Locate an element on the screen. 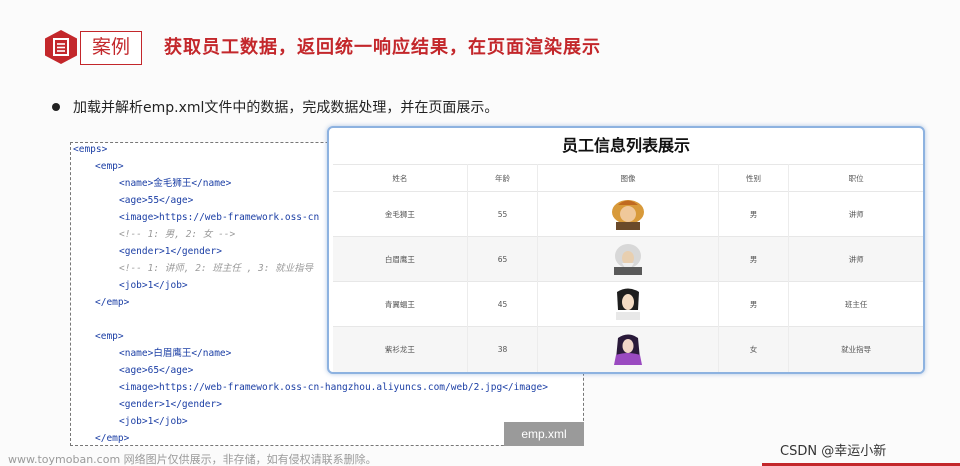 The image size is (960, 466). code-line: <name>白眉鹰王</name> is located at coordinates (175, 353).